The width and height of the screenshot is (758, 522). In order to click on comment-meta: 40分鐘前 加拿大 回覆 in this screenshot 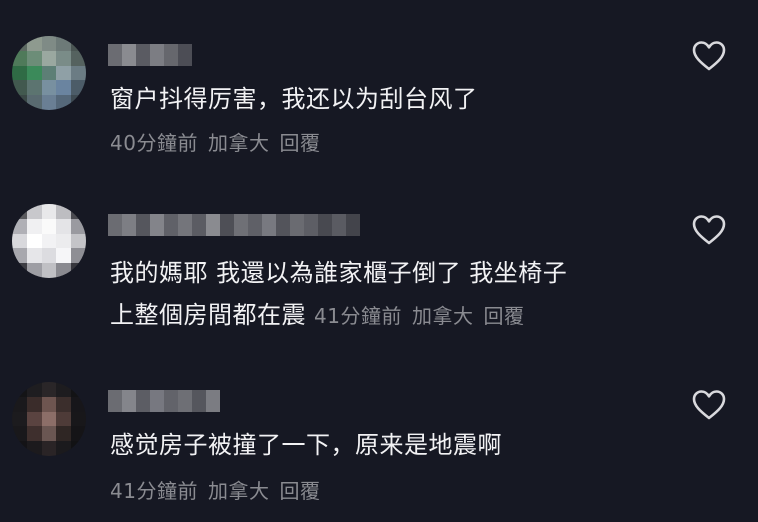, I will do `click(380, 143)`.